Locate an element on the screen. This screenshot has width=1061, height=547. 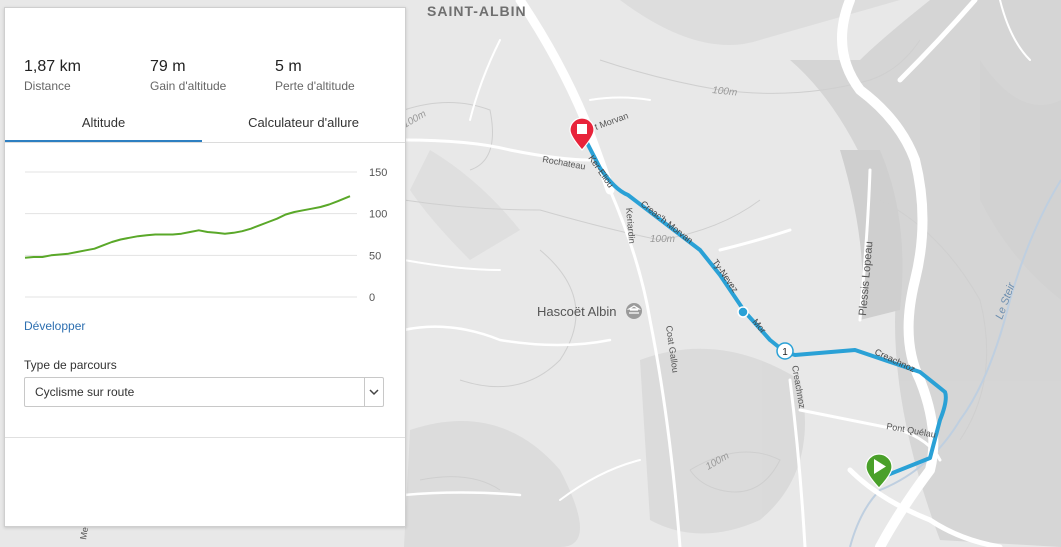
route-waypoint is located at coordinates (743, 312).